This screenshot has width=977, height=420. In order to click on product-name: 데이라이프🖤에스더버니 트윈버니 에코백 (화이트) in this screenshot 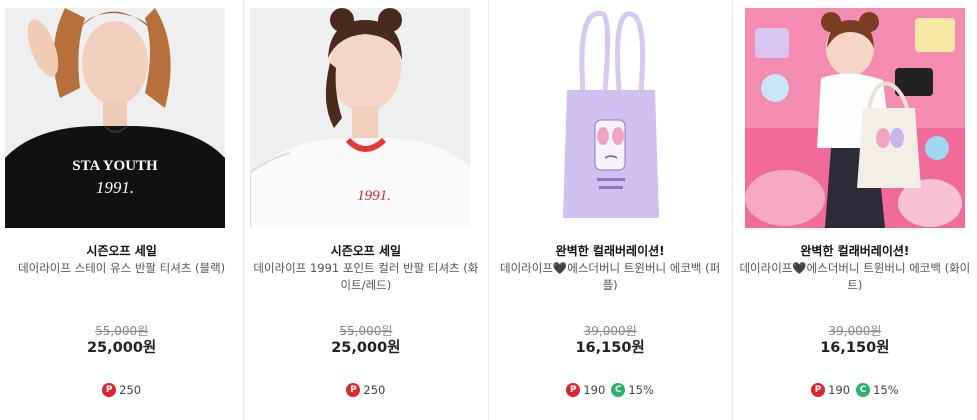, I will do `click(855, 277)`.